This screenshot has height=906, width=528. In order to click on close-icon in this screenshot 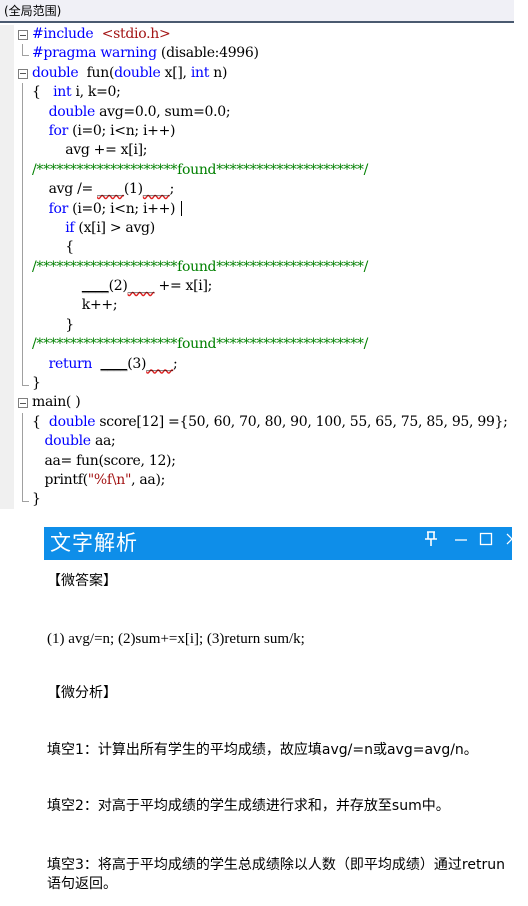, I will do `click(509, 541)`.